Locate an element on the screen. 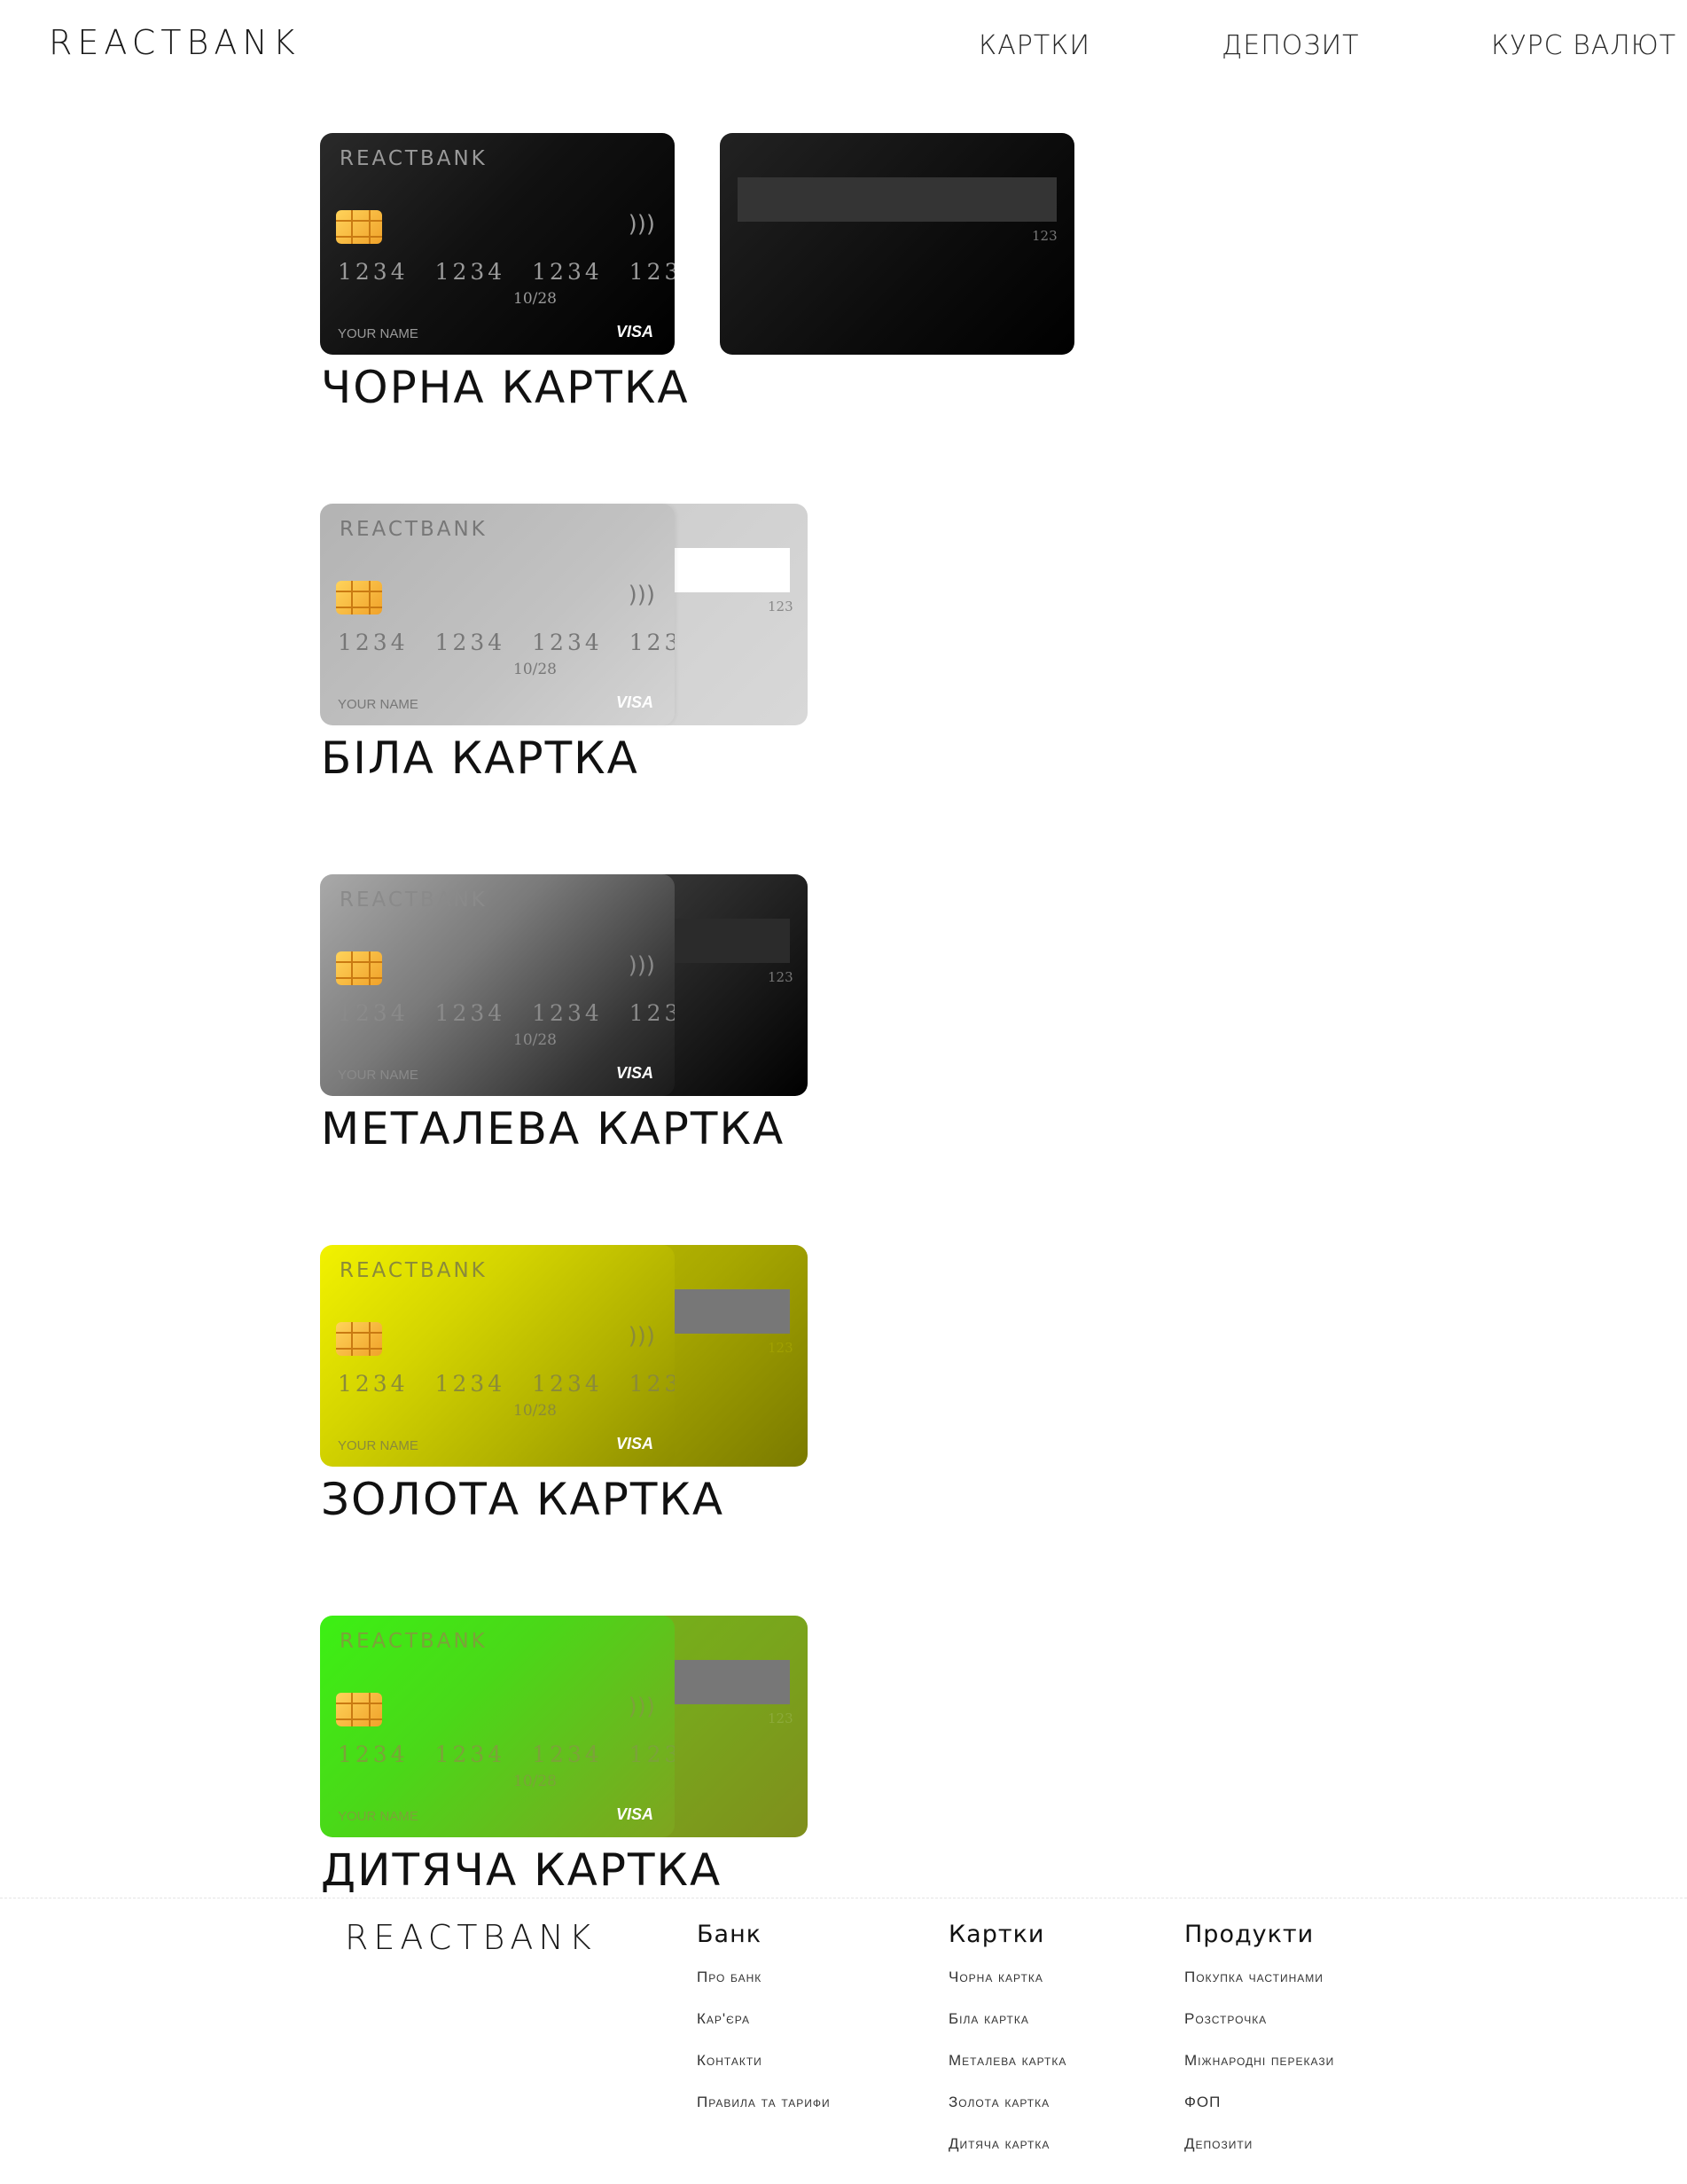 This screenshot has height=2184, width=1687. footer-link-career: Кар'єра is located at coordinates (764, 2028).